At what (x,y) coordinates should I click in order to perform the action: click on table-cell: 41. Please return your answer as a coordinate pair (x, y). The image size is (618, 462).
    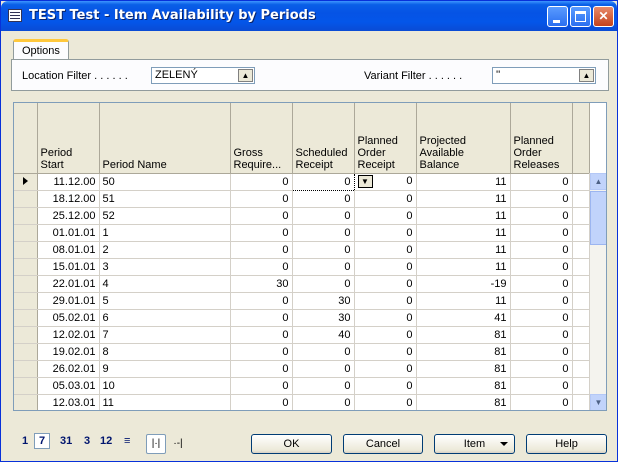
    Looking at the image, I should click on (463, 318).